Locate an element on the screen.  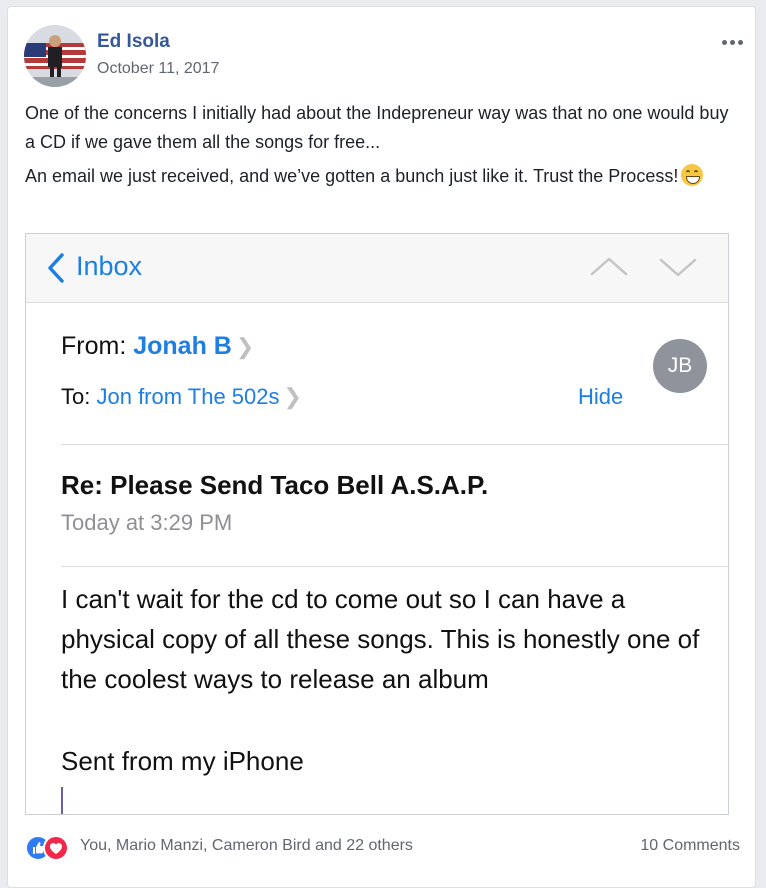
to-label: To: is located at coordinates (76, 396).